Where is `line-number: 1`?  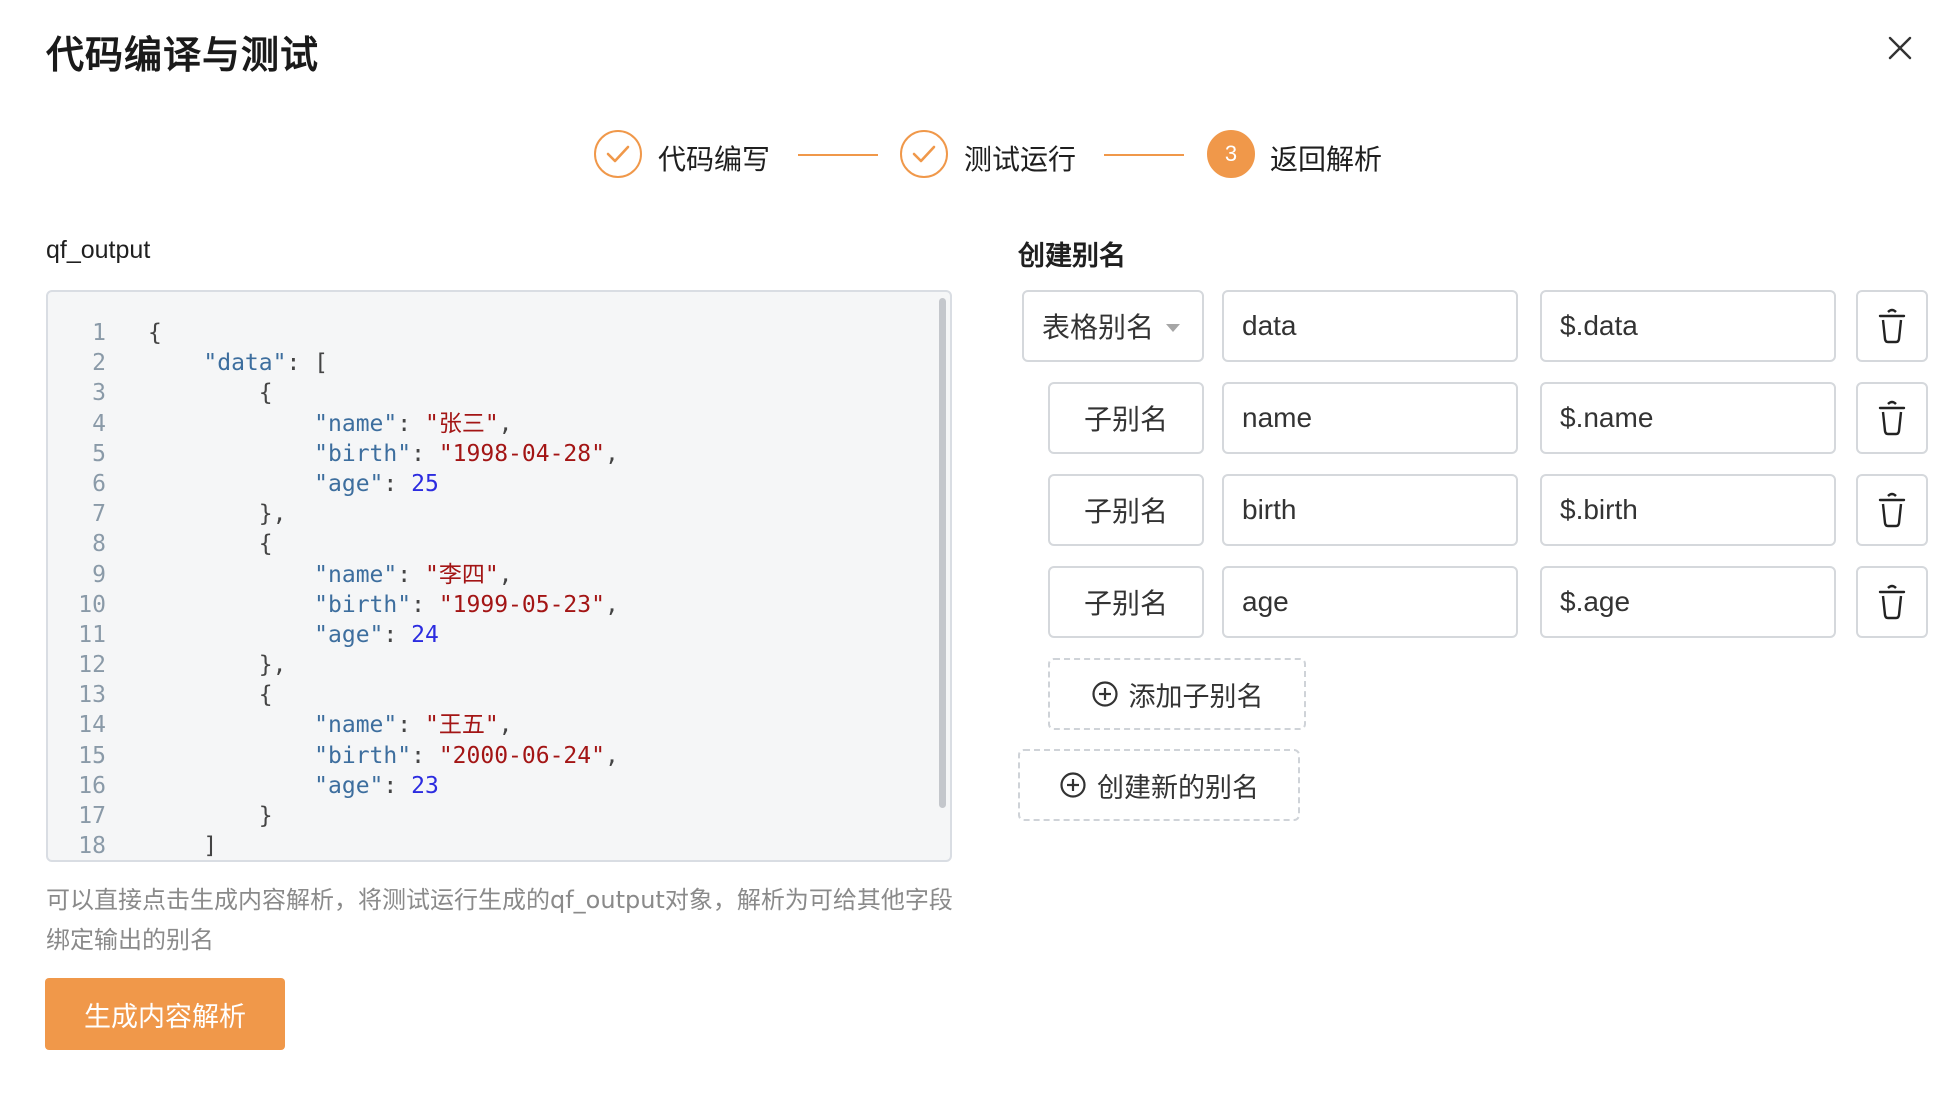 line-number: 1 is located at coordinates (99, 333).